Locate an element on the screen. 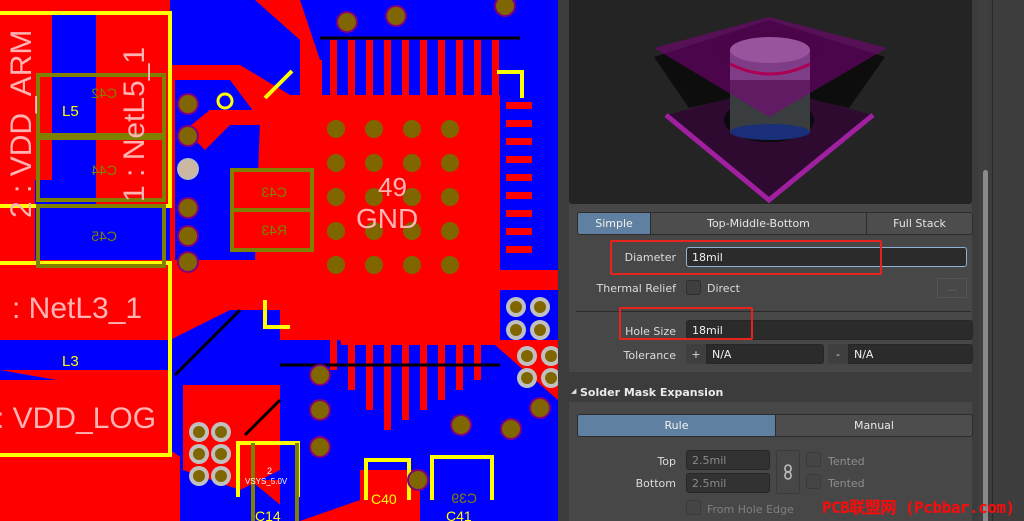 The width and height of the screenshot is (1024, 521). designator-c40: C40 is located at coordinates (384, 499).